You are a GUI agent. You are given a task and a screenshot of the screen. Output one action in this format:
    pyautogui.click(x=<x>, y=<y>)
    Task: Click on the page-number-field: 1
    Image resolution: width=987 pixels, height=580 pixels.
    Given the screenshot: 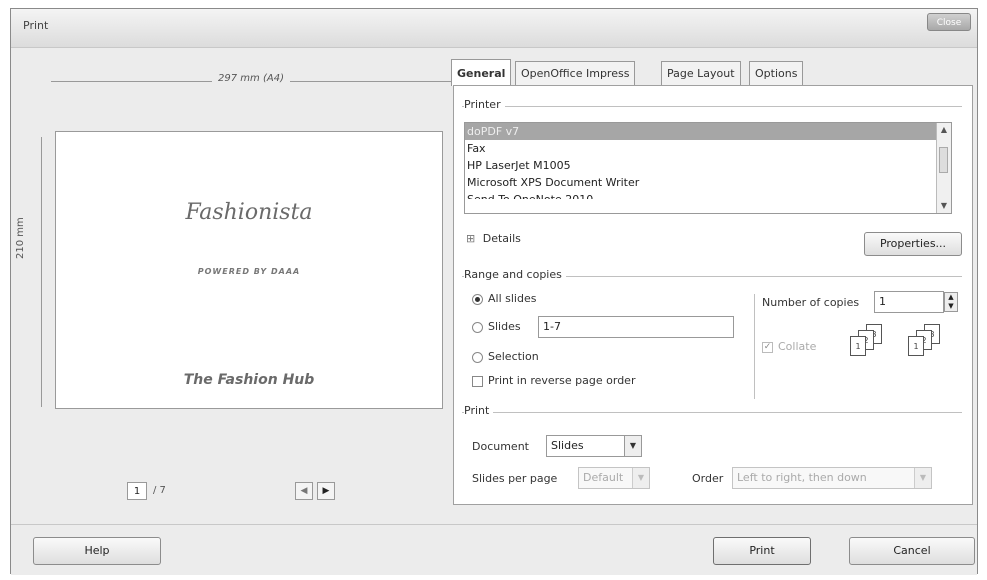 What is the action you would take?
    pyautogui.click(x=137, y=491)
    